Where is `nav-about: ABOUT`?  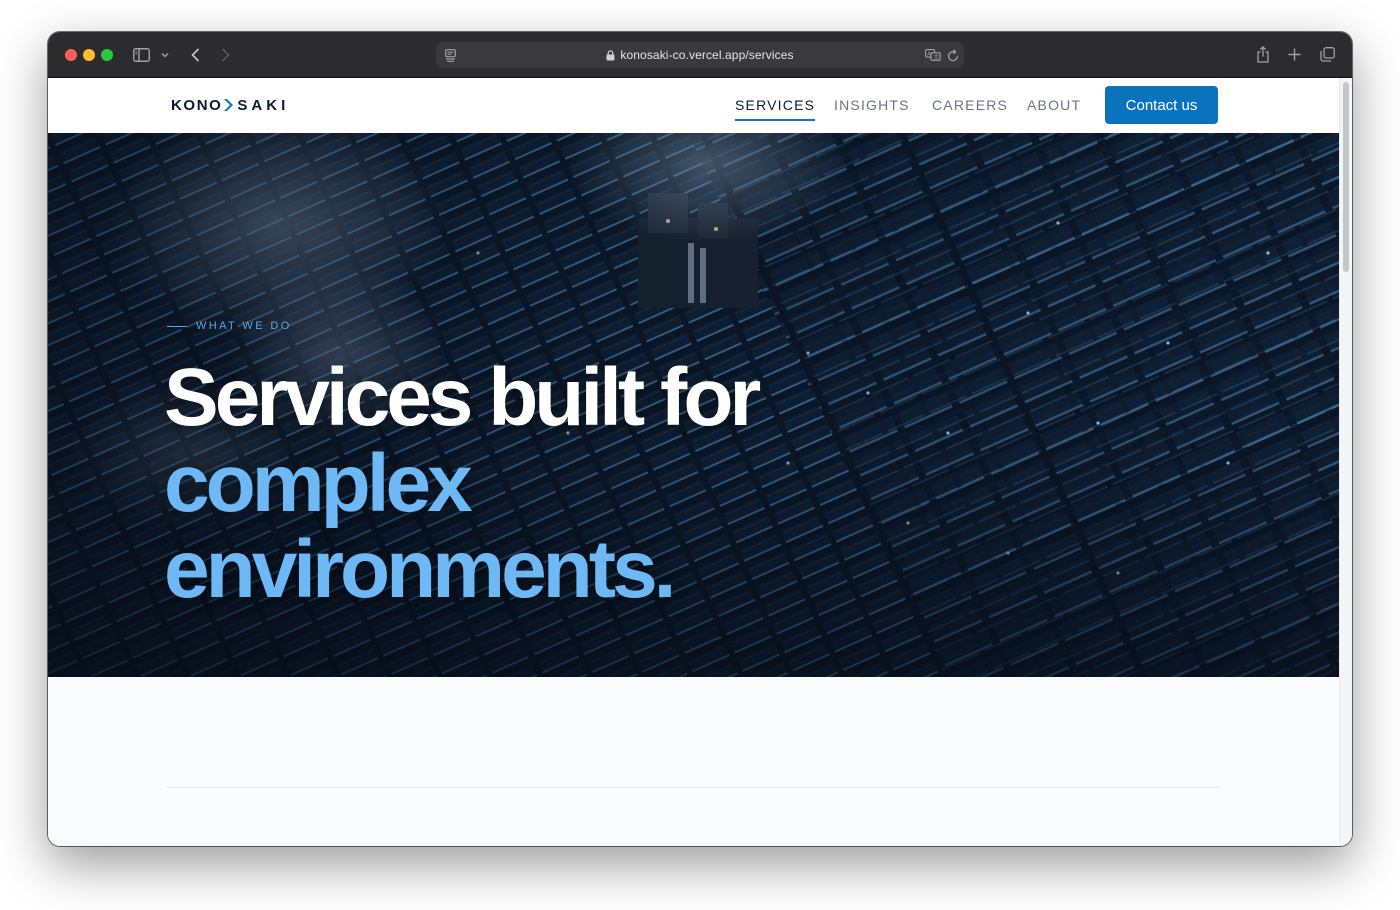
nav-about: ABOUT is located at coordinates (1054, 105).